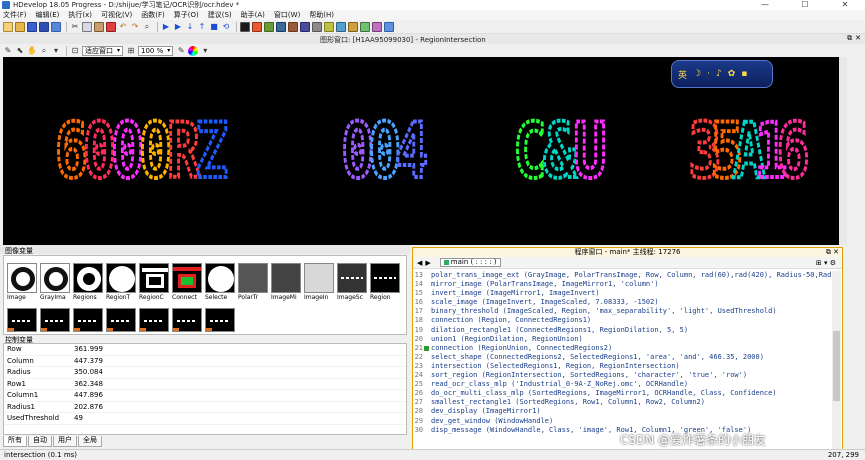 This screenshot has height=460, width=865. I want to click on calibration-icon, so click(317, 26).